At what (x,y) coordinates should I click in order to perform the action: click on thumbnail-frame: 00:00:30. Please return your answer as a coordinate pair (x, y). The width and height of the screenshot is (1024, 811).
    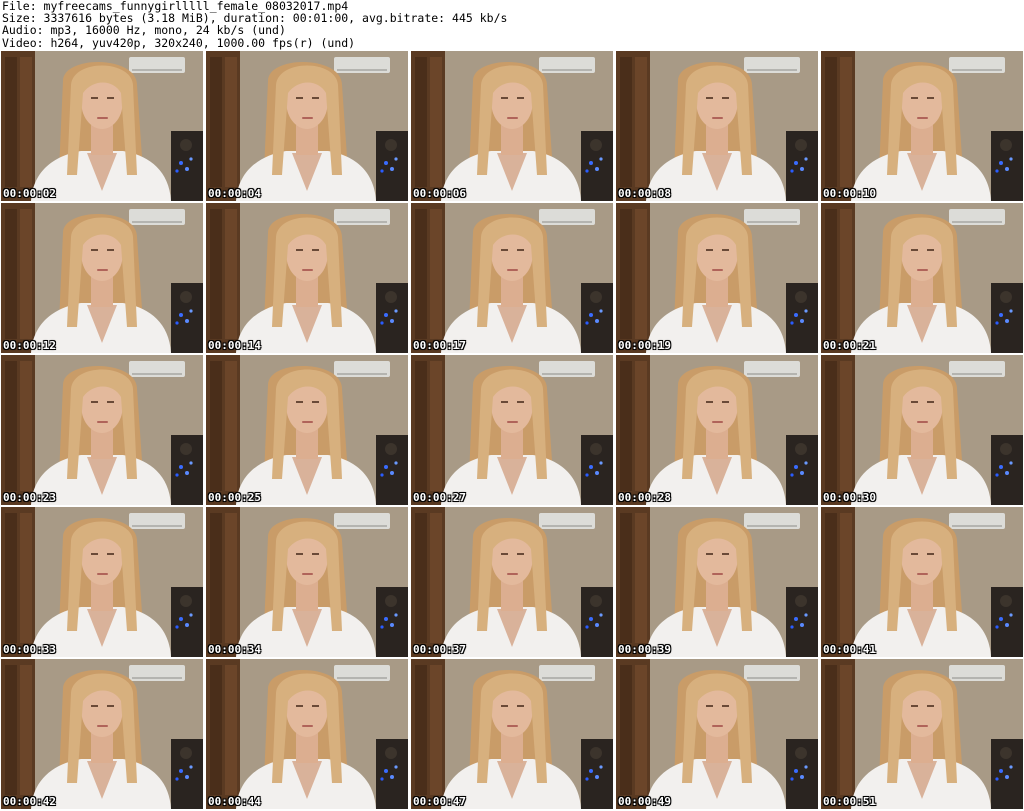
    Looking at the image, I should click on (922, 430).